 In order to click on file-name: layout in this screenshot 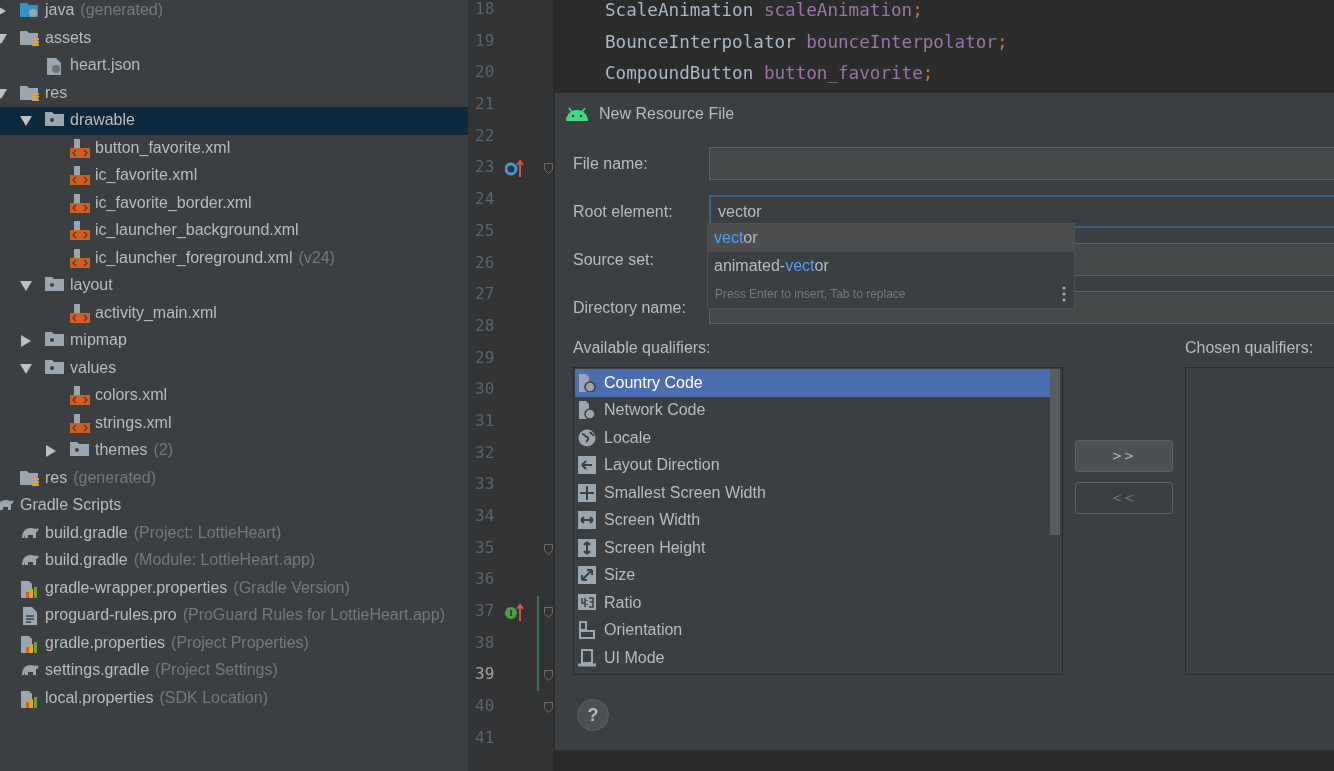, I will do `click(91, 285)`.